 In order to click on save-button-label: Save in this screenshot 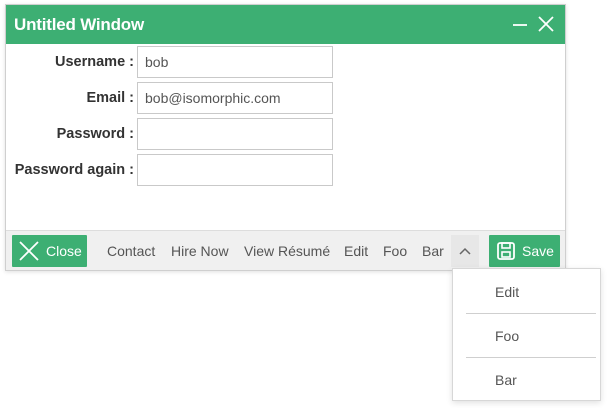, I will do `click(538, 251)`.